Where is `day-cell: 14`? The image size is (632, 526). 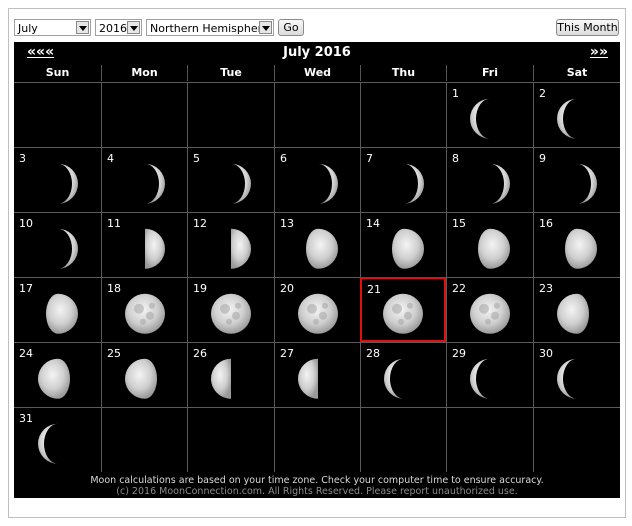
day-cell: 14 is located at coordinates (403, 244).